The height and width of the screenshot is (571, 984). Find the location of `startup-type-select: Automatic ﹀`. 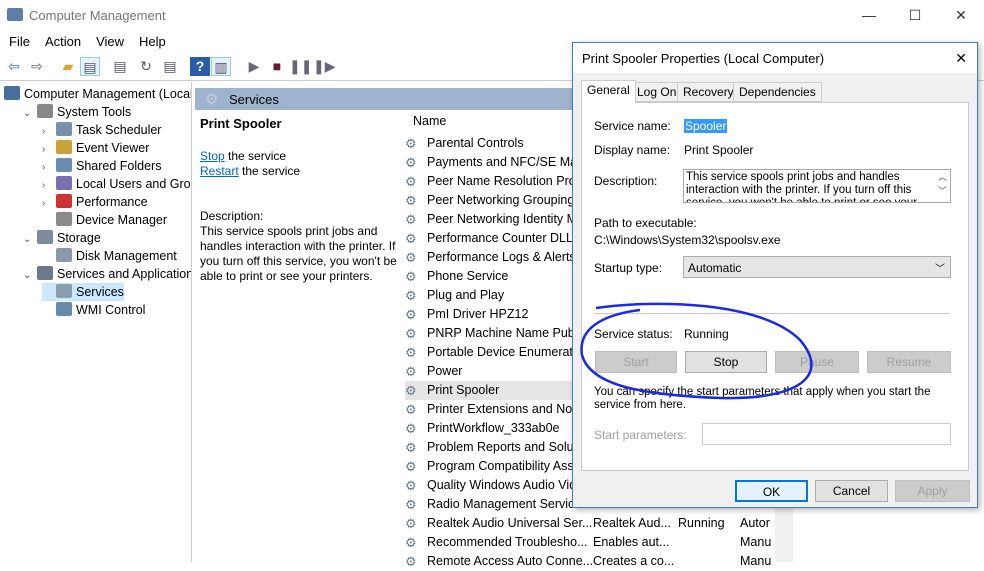

startup-type-select: Automatic ﹀ is located at coordinates (817, 267).